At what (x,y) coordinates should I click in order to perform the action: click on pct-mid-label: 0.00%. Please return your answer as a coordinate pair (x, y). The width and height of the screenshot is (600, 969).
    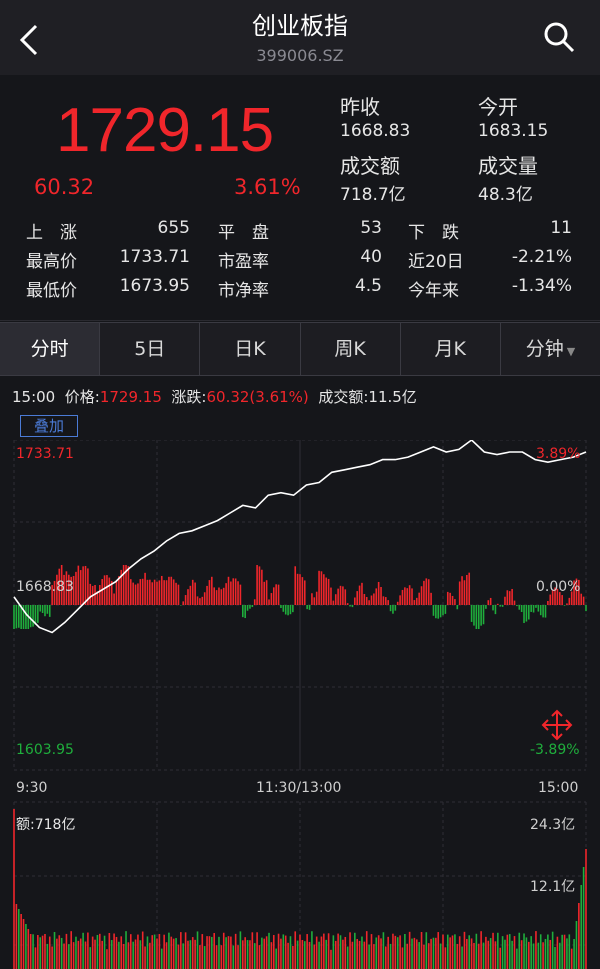
    Looking at the image, I should click on (558, 587).